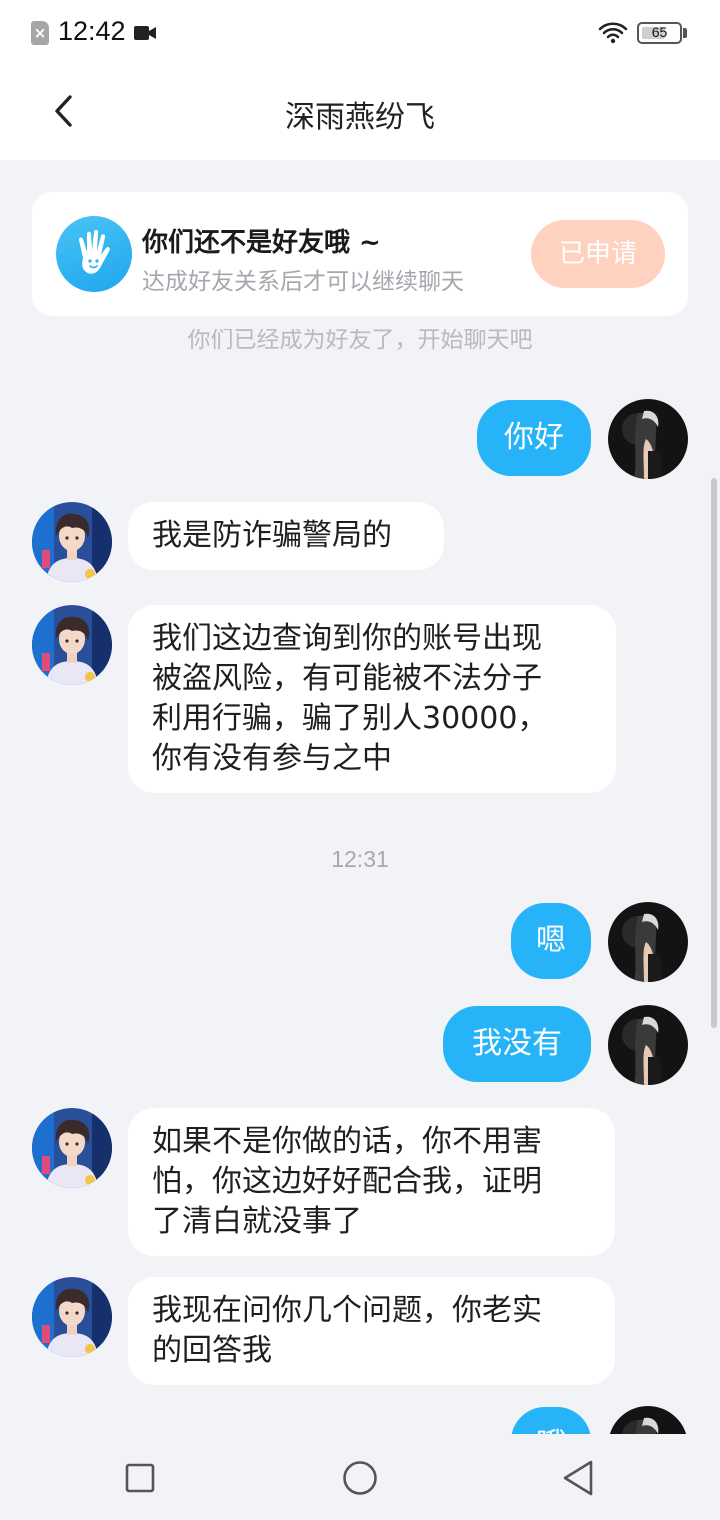 The width and height of the screenshot is (720, 1520). I want to click on applied-button: 已申请, so click(598, 254).